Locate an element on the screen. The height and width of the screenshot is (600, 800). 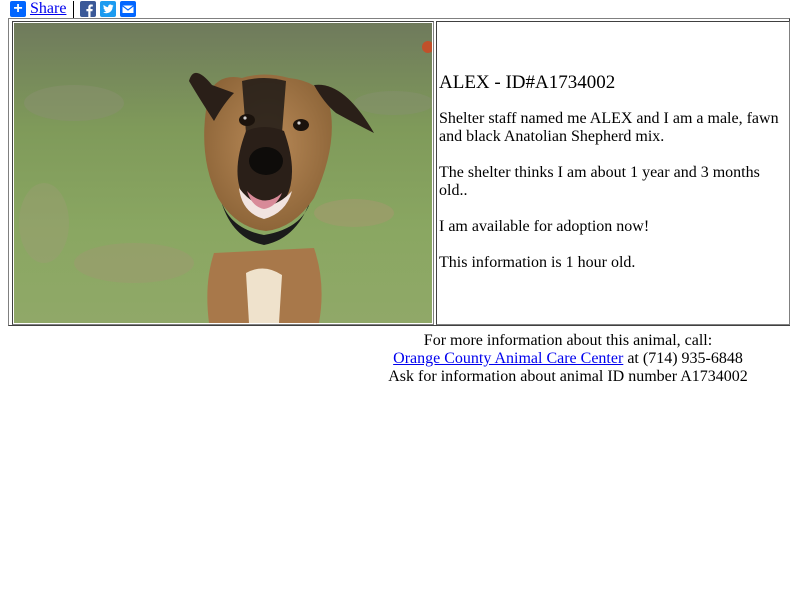
twitter-icon is located at coordinates (108, 9).